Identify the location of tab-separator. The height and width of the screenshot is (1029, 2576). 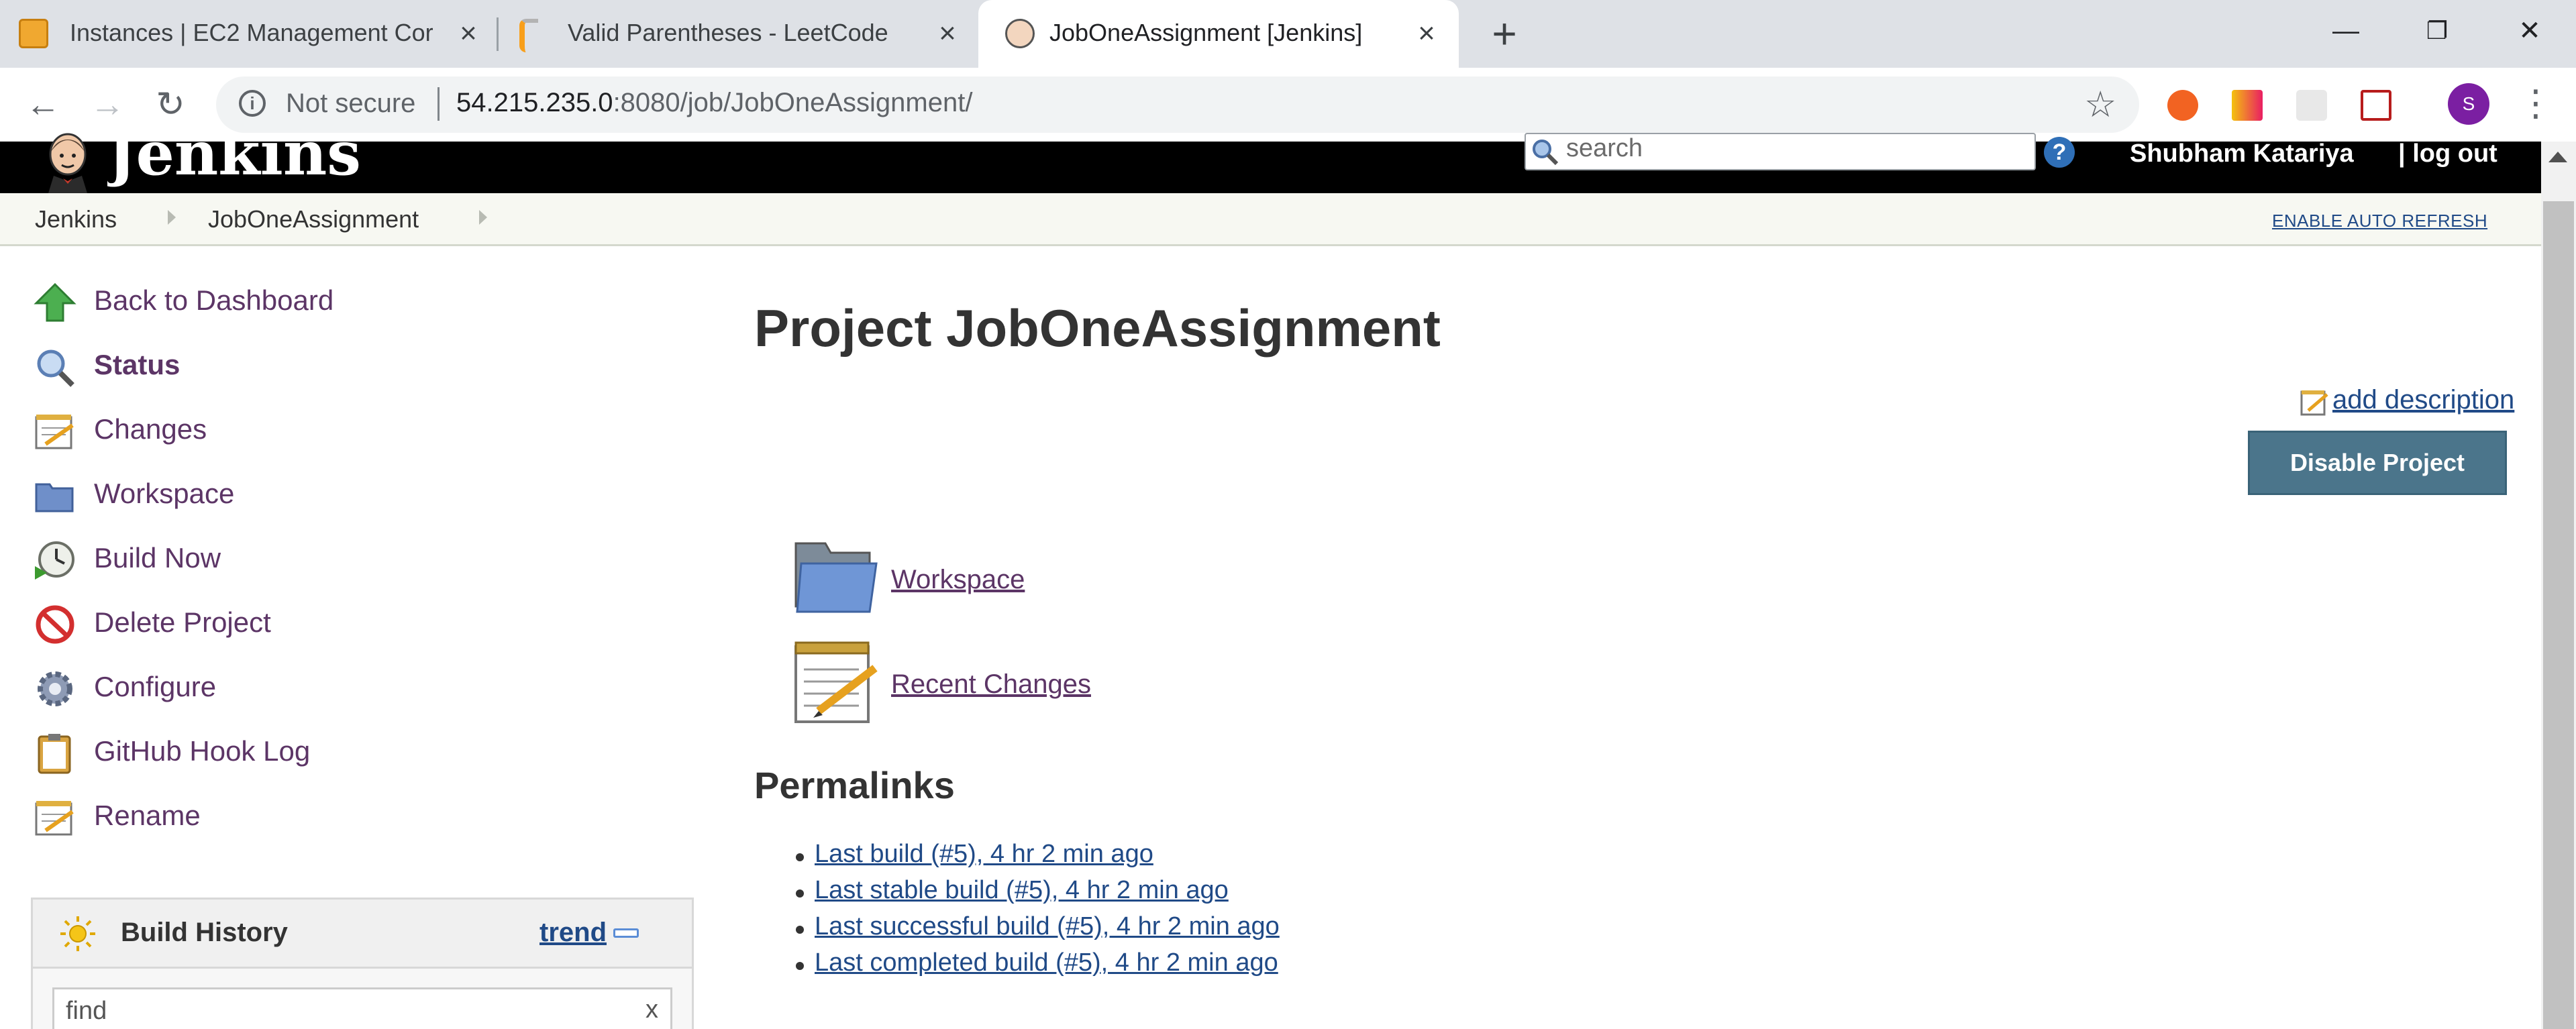
(498, 34).